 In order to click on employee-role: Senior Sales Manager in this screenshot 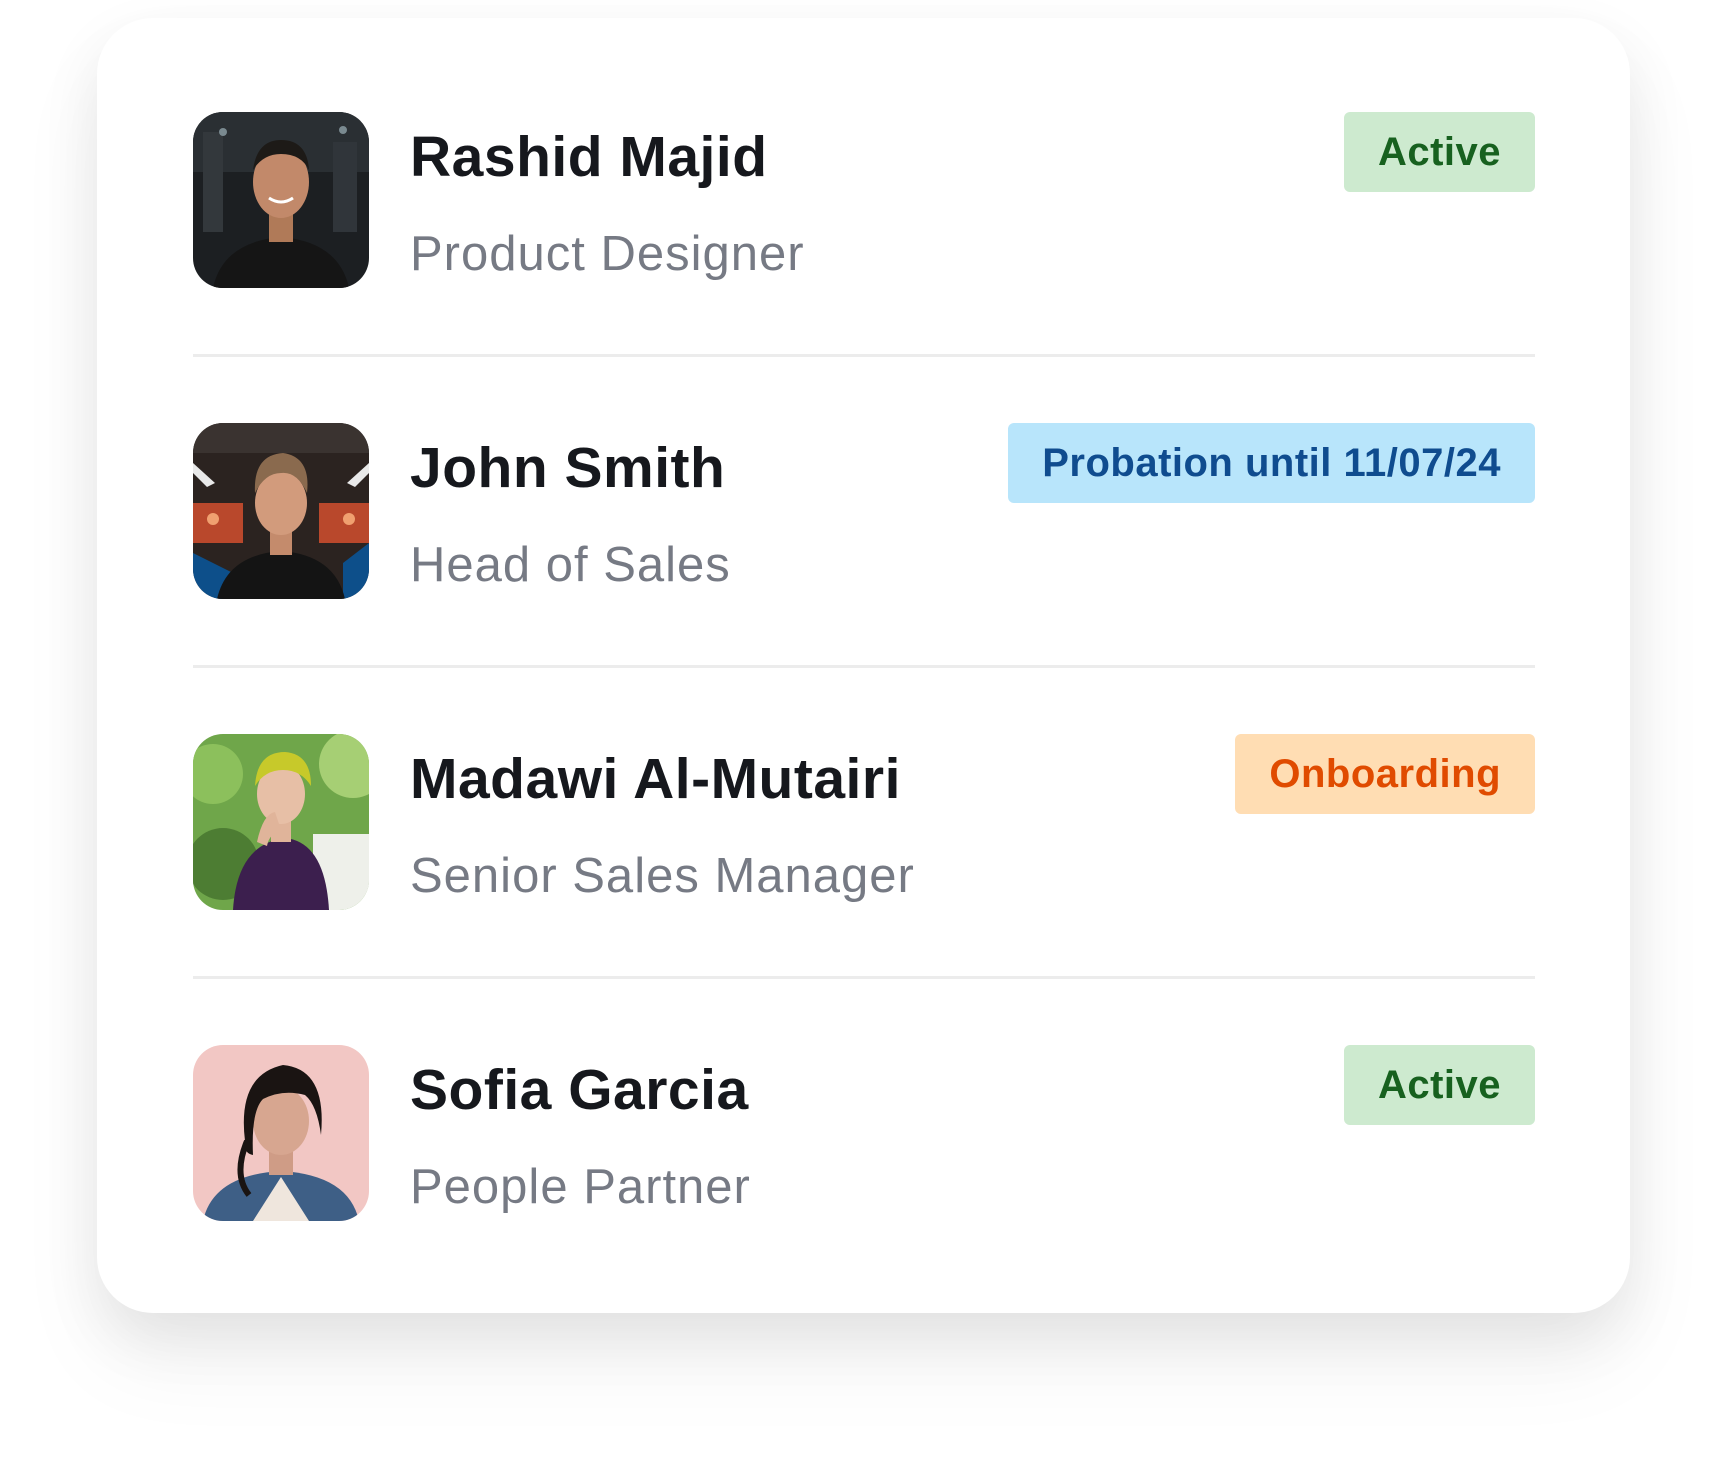, I will do `click(662, 876)`.